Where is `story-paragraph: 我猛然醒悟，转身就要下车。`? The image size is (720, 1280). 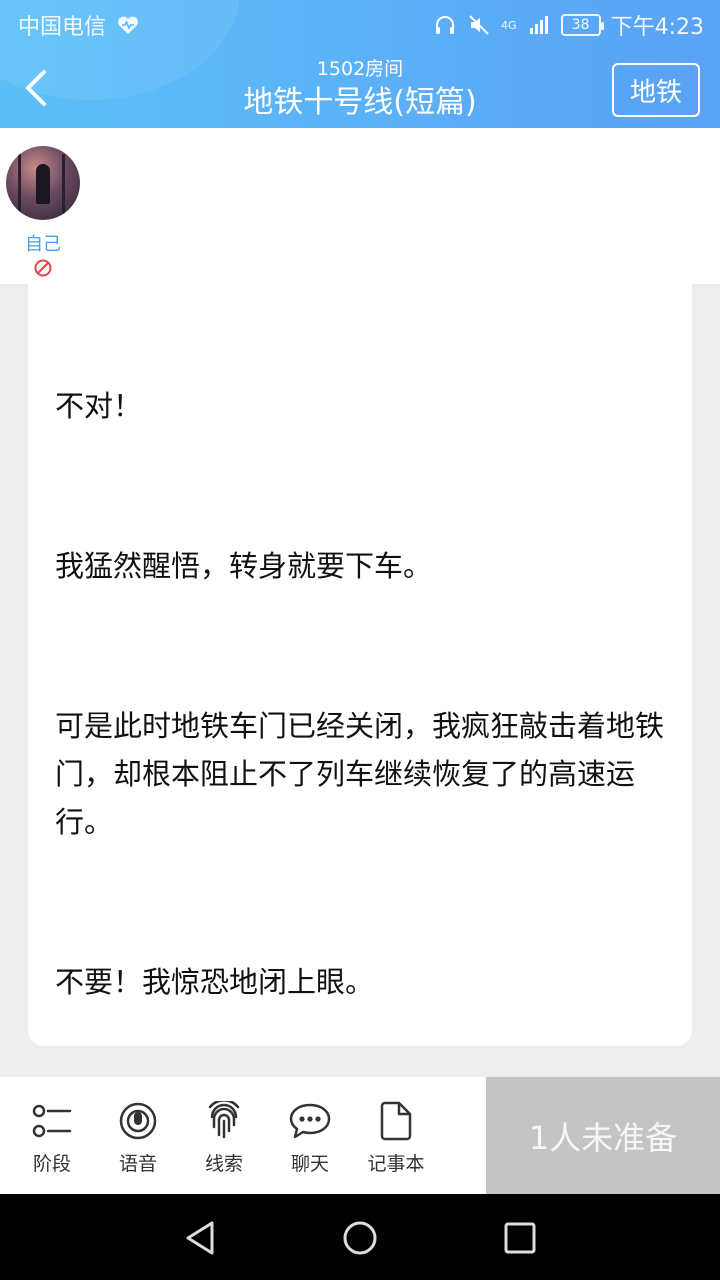
story-paragraph: 我猛然醒悟，转身就要下车。 is located at coordinates (244, 566).